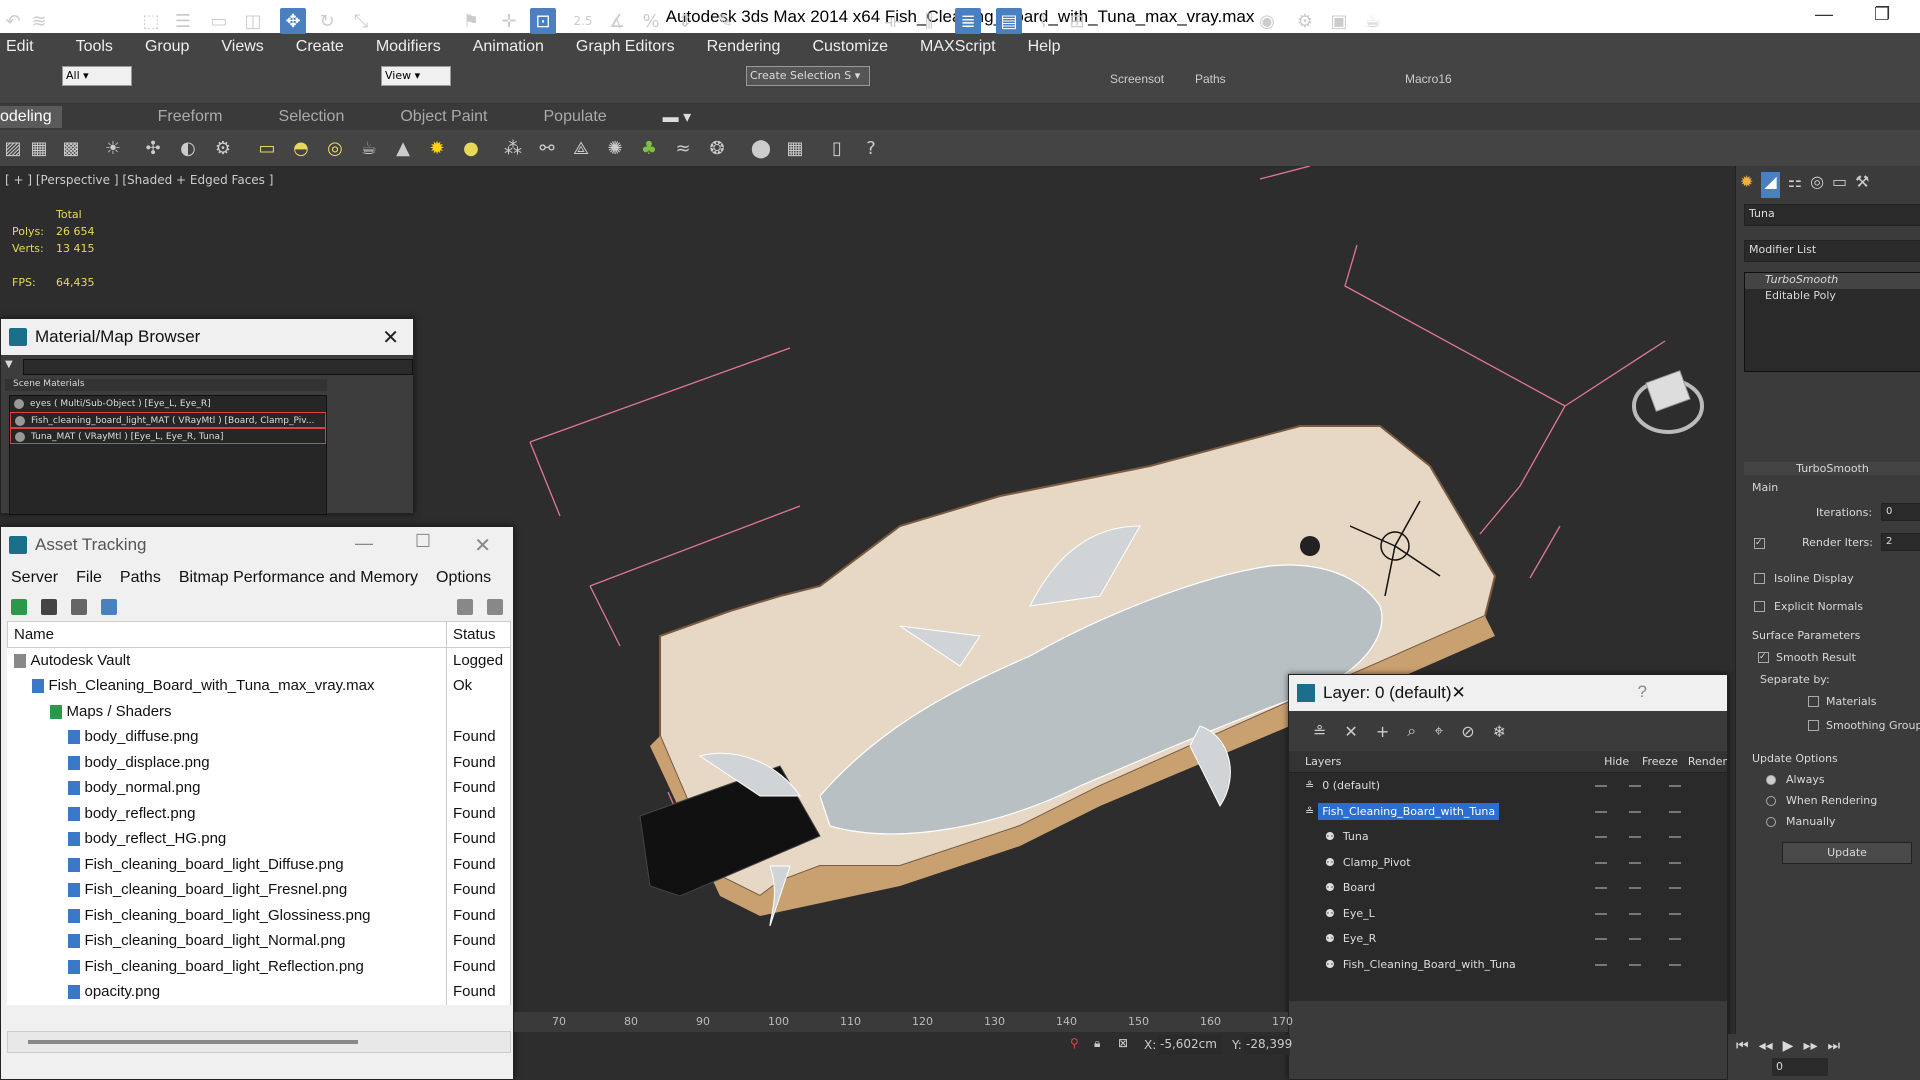  Describe the element at coordinates (23, 47) in the screenshot. I see `menu-edit: Edit` at that location.